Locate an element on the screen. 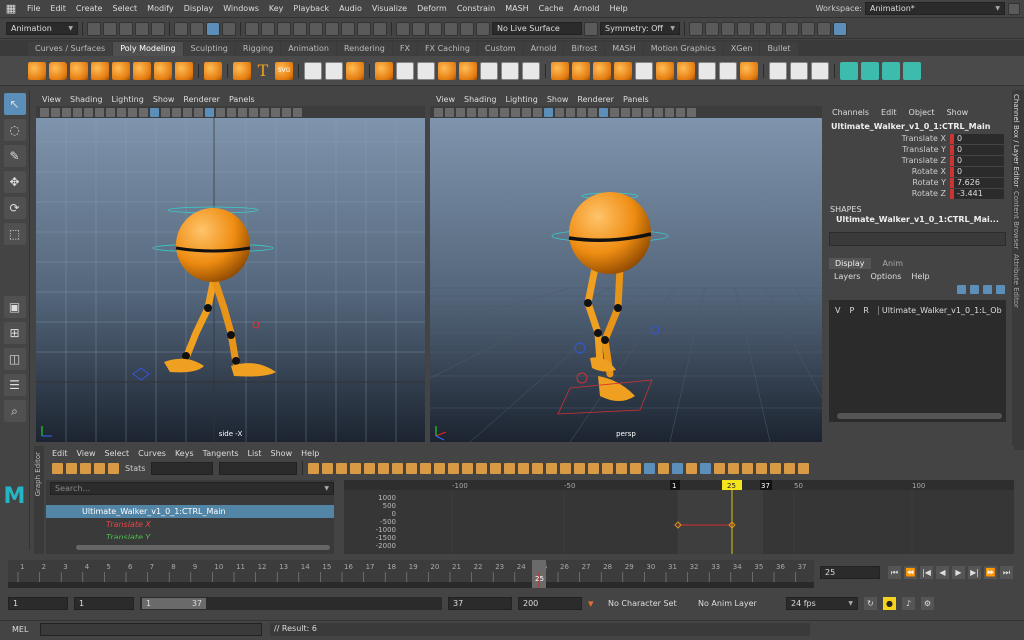  anti-alias-icon is located at coordinates (658, 112).